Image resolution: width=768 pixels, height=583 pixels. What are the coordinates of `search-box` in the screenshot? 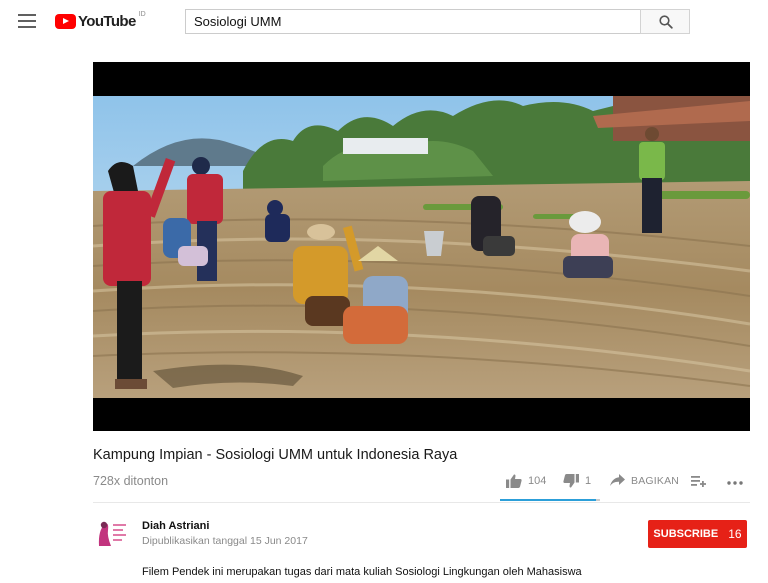 It's located at (413, 21).